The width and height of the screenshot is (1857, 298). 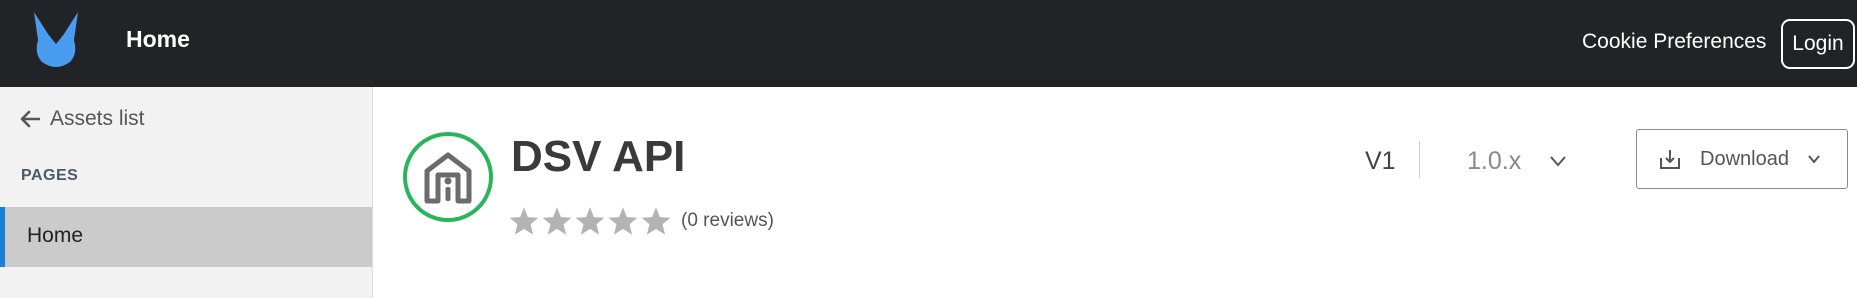 What do you see at coordinates (1380, 161) in the screenshot?
I see `api-version: V1` at bounding box center [1380, 161].